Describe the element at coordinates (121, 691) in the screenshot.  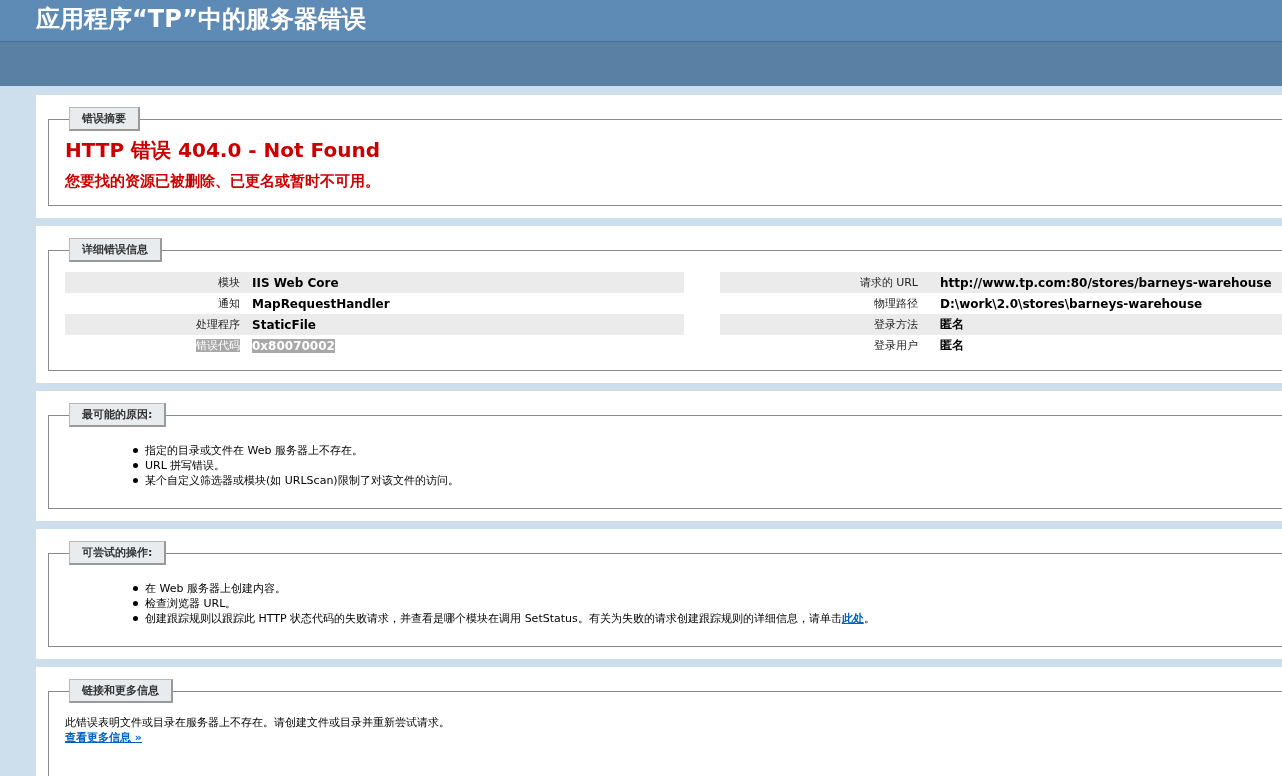
I see `section-legend: 链接和更多信息` at that location.